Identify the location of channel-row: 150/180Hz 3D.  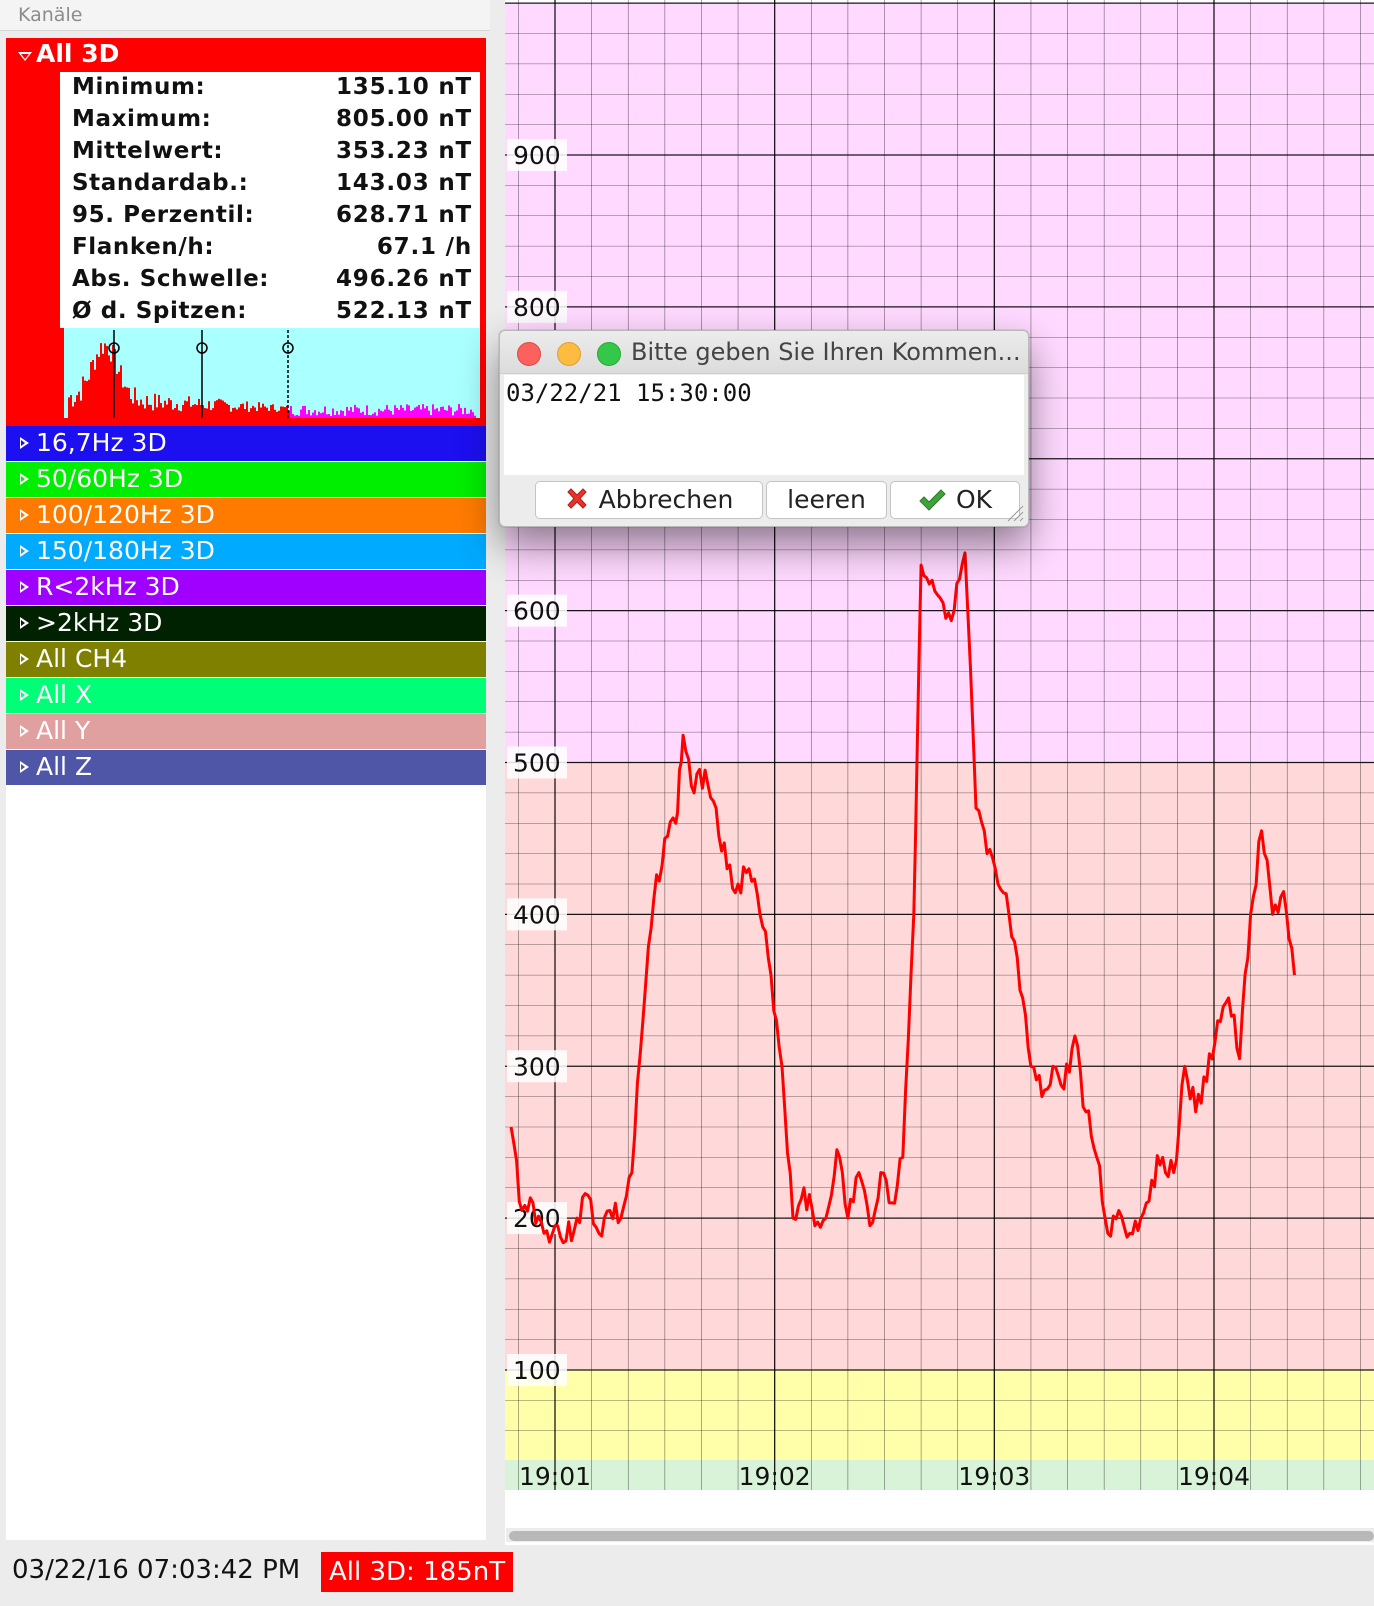
(246, 551).